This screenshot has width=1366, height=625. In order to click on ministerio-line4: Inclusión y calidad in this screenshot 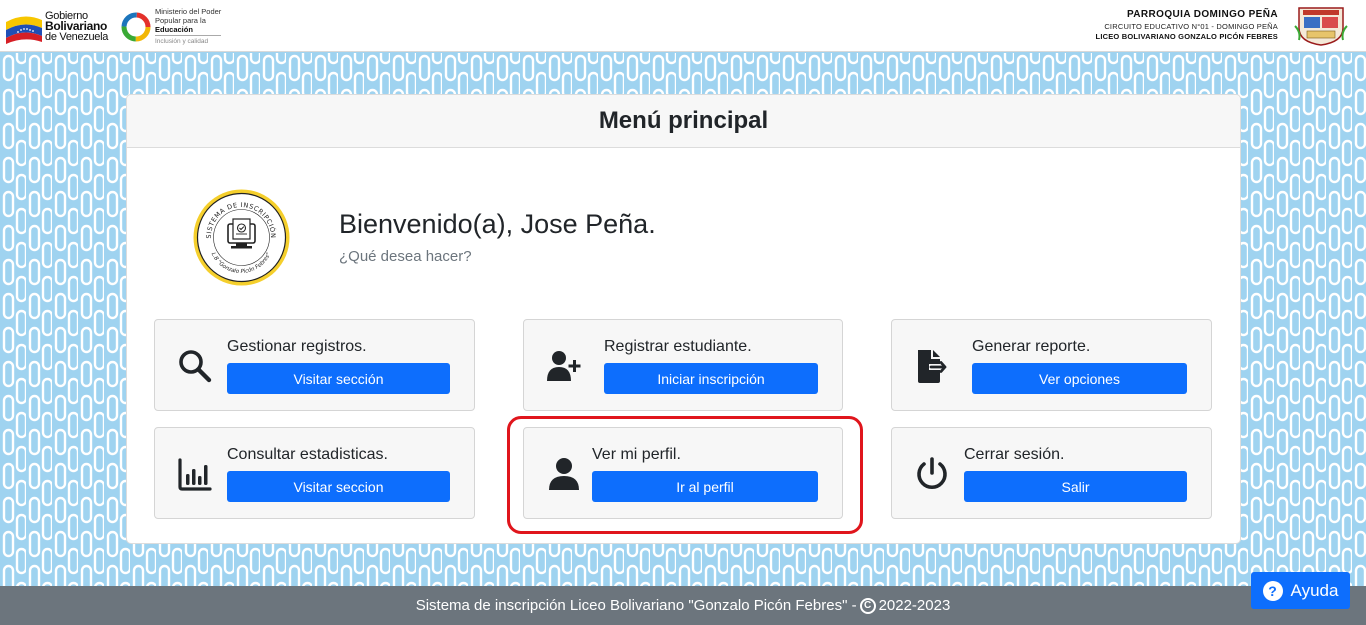, I will do `click(188, 40)`.